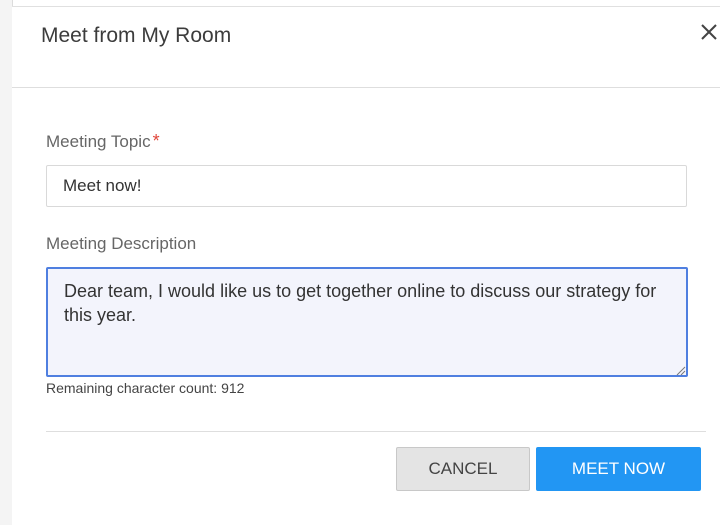 Image resolution: width=720 pixels, height=526 pixels. I want to click on meeting-topic-input, so click(366, 186).